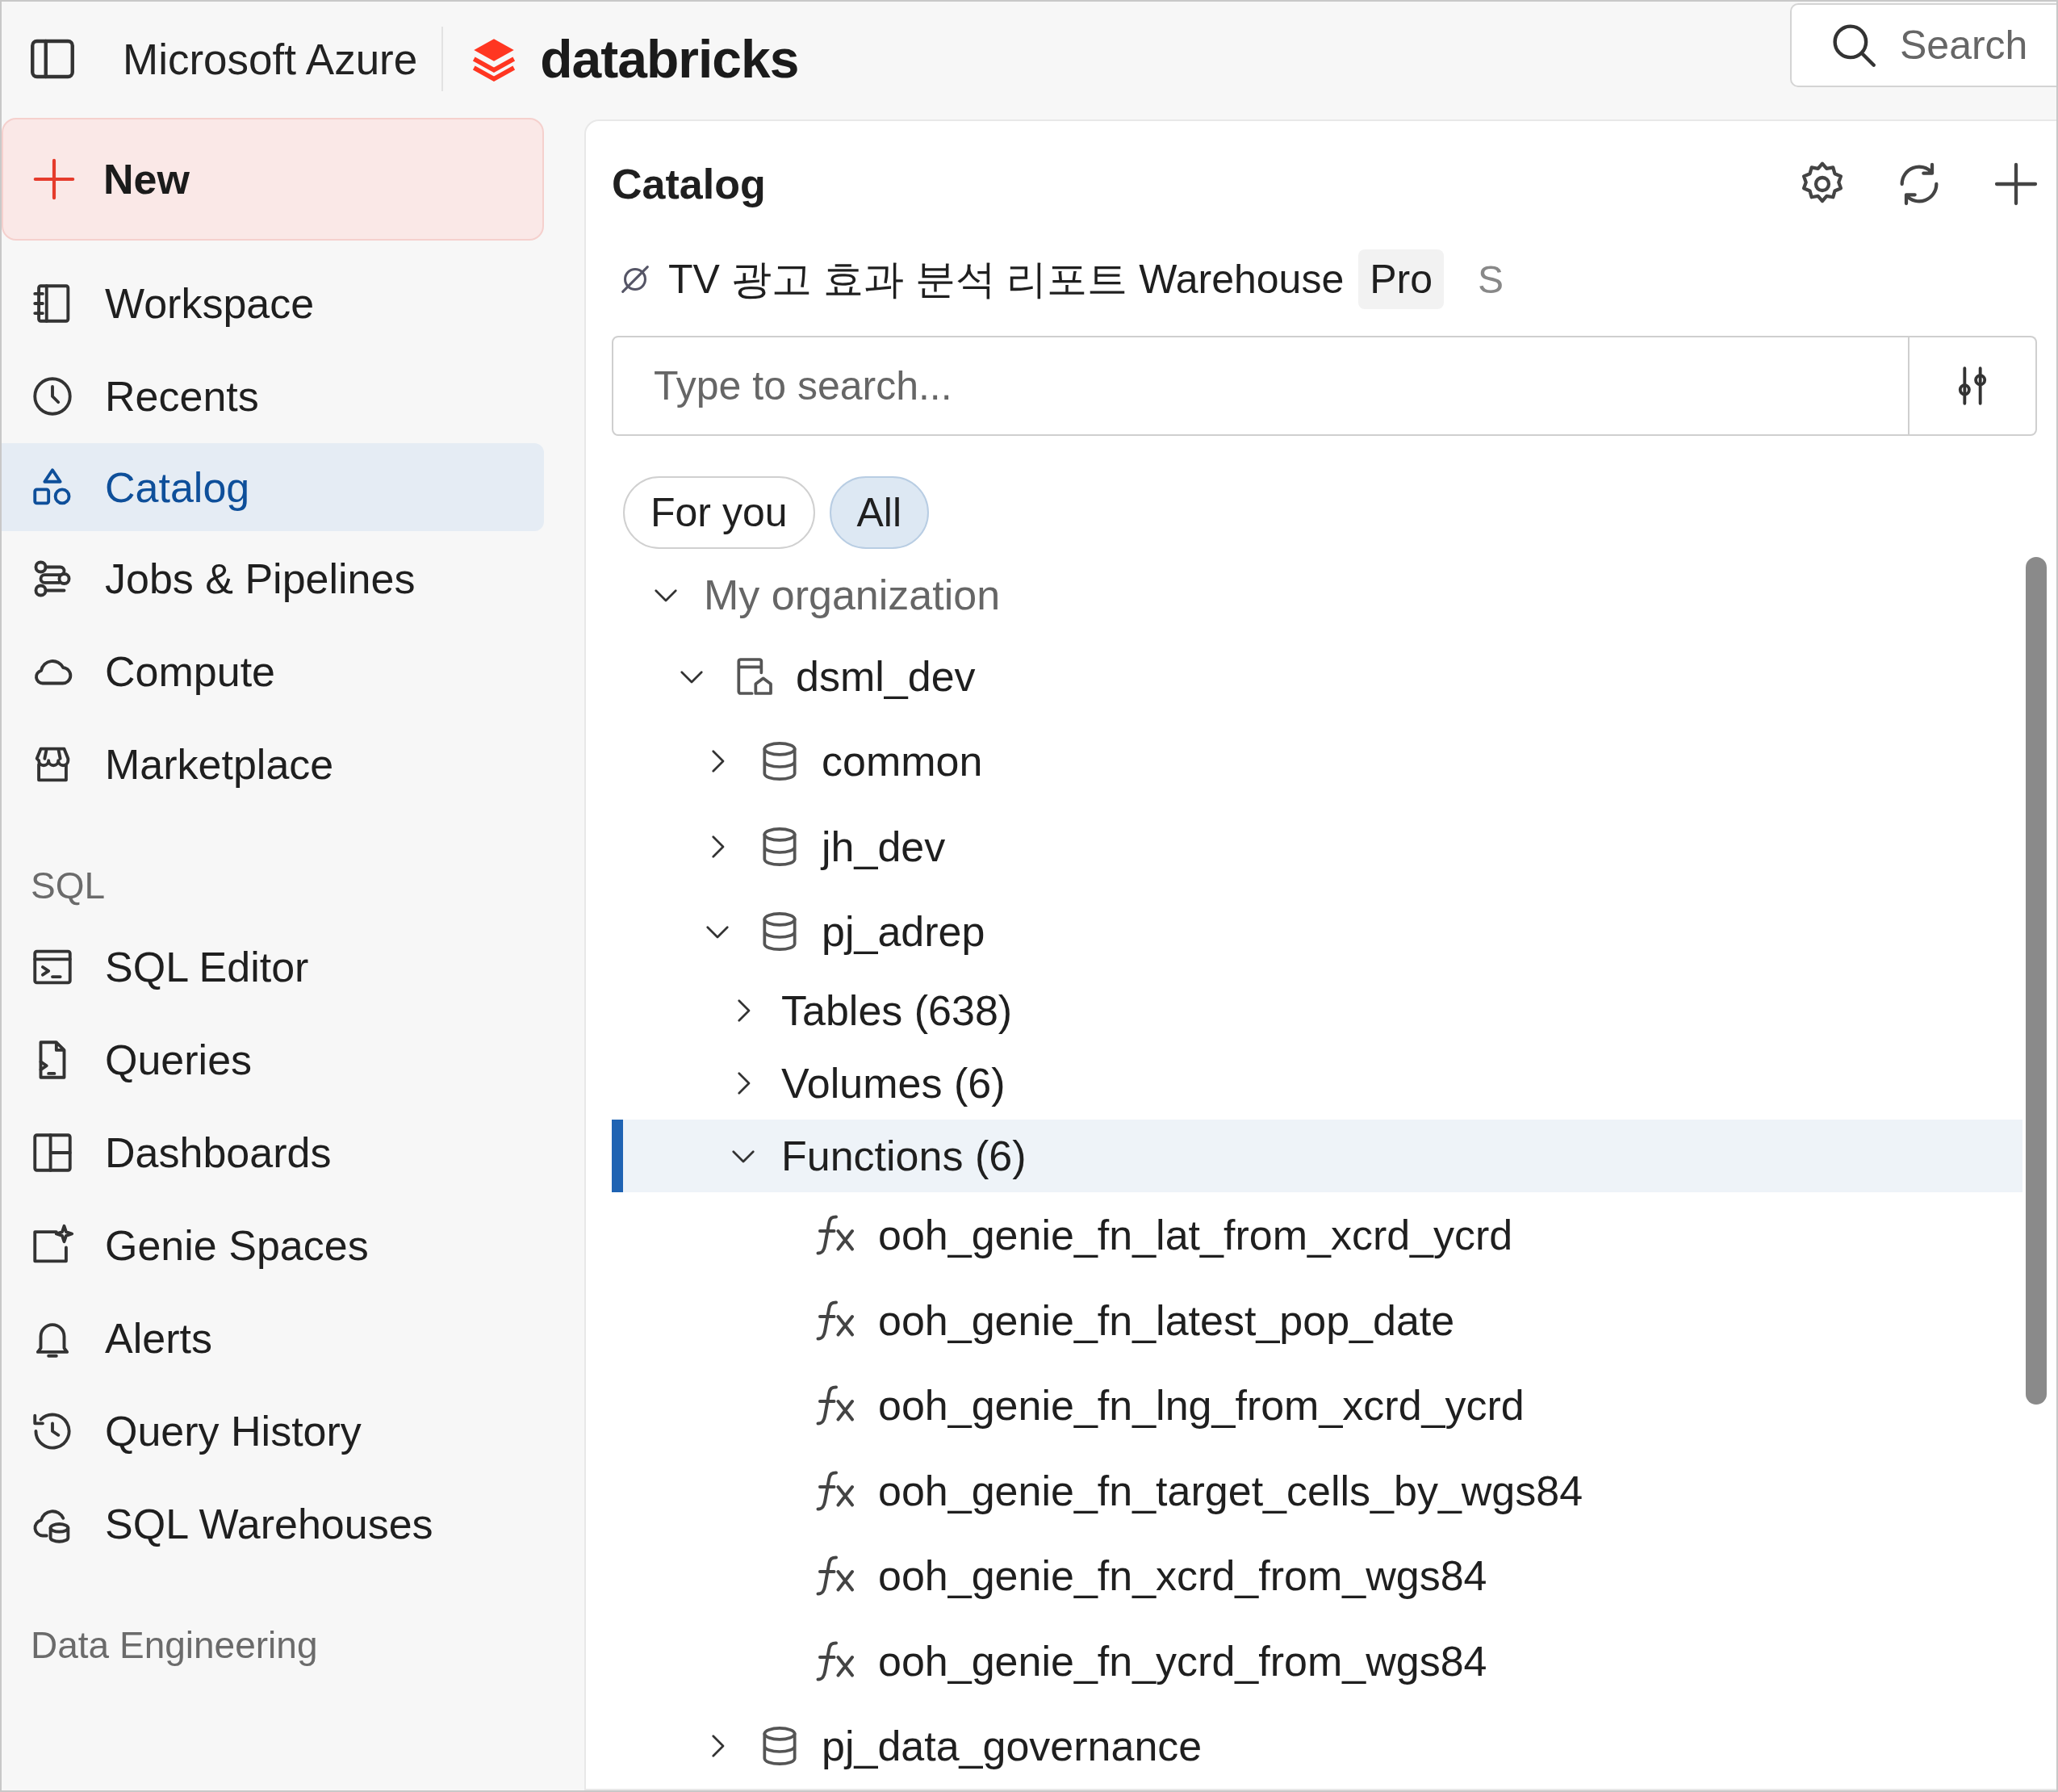 This screenshot has height=1792, width=2058. Describe the element at coordinates (273, 396) in the screenshot. I see `nav-item: Recents` at that location.